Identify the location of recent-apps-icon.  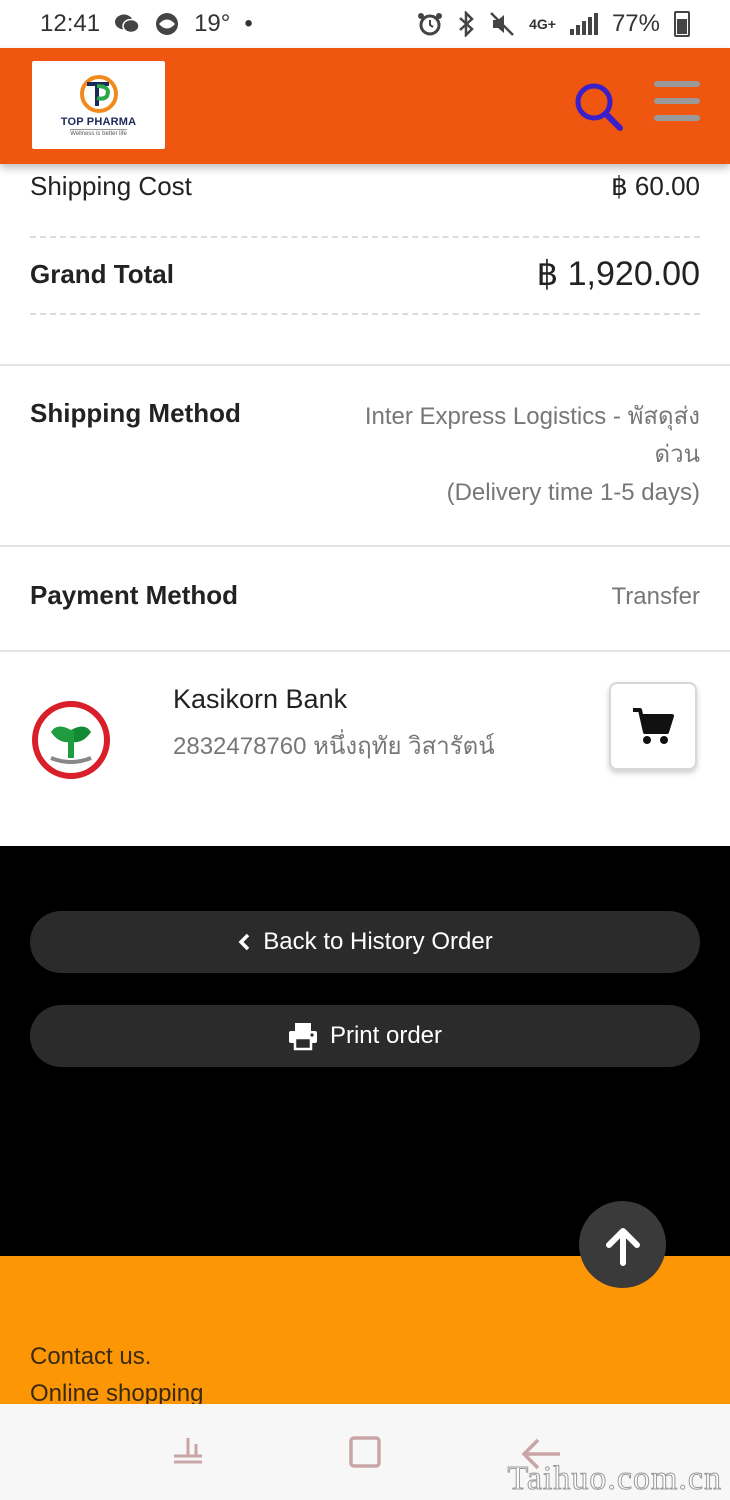
(188, 1451).